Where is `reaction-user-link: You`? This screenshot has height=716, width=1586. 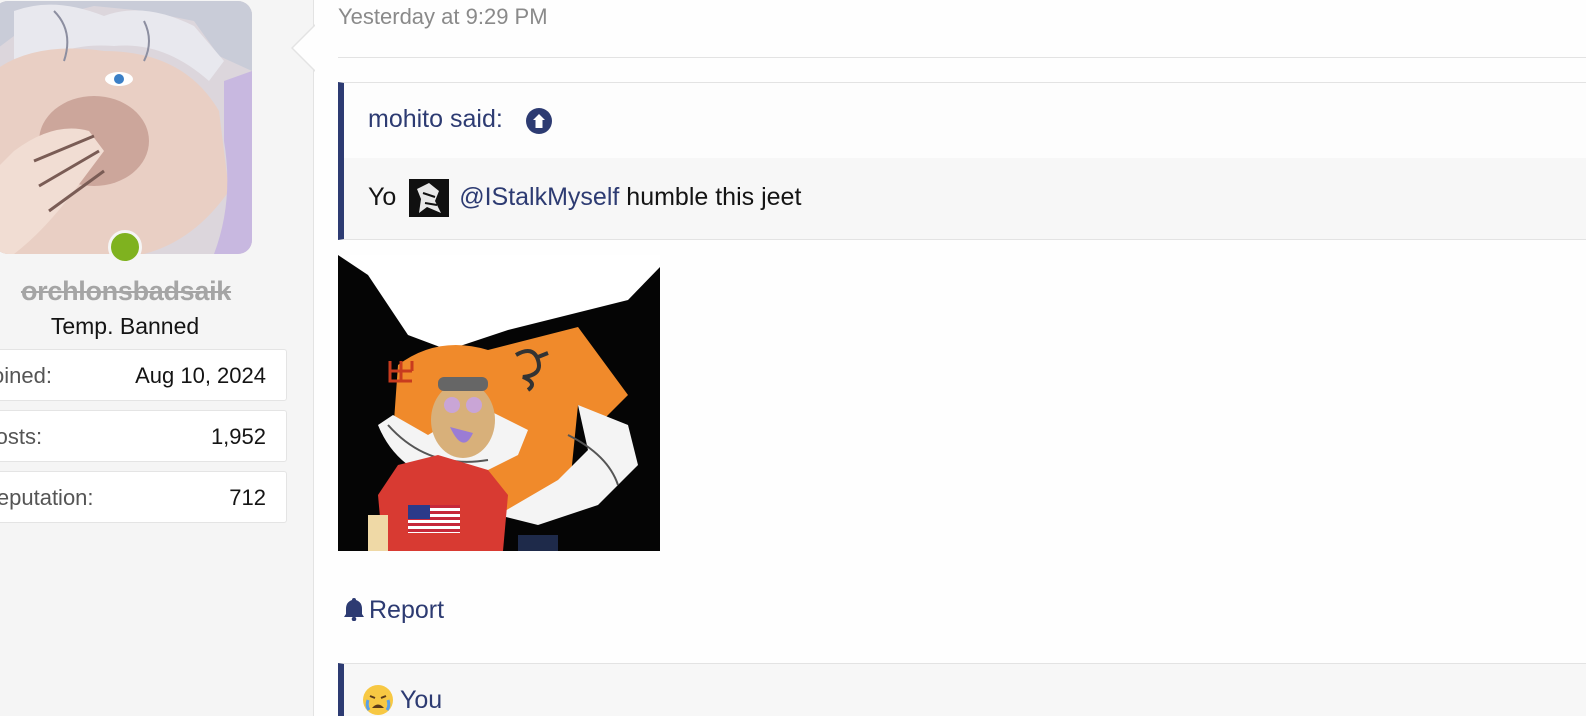 reaction-user-link: You is located at coordinates (421, 700).